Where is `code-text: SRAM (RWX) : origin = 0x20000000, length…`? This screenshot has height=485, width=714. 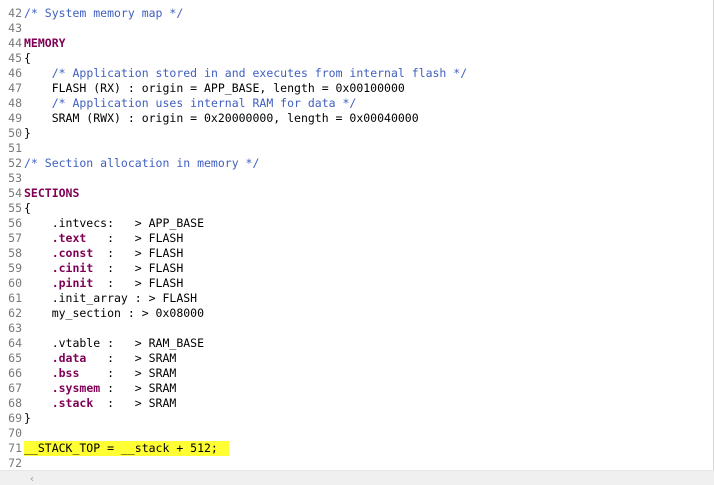 code-text: SRAM (RWX) : origin = 0x20000000, length… is located at coordinates (221, 118).